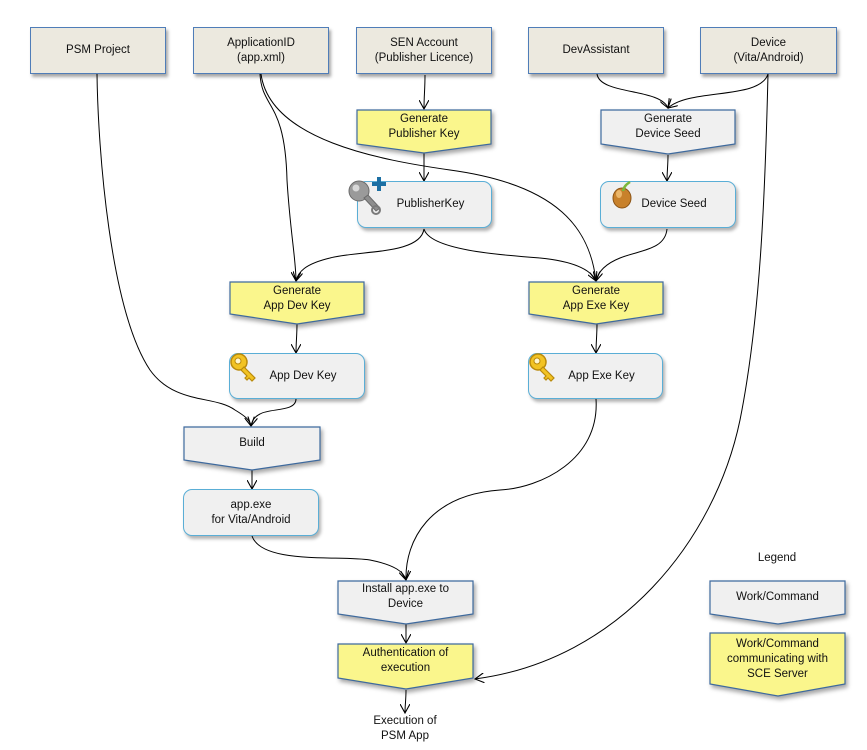  I want to click on command-label: Install app.exe to Device, so click(405, 596).